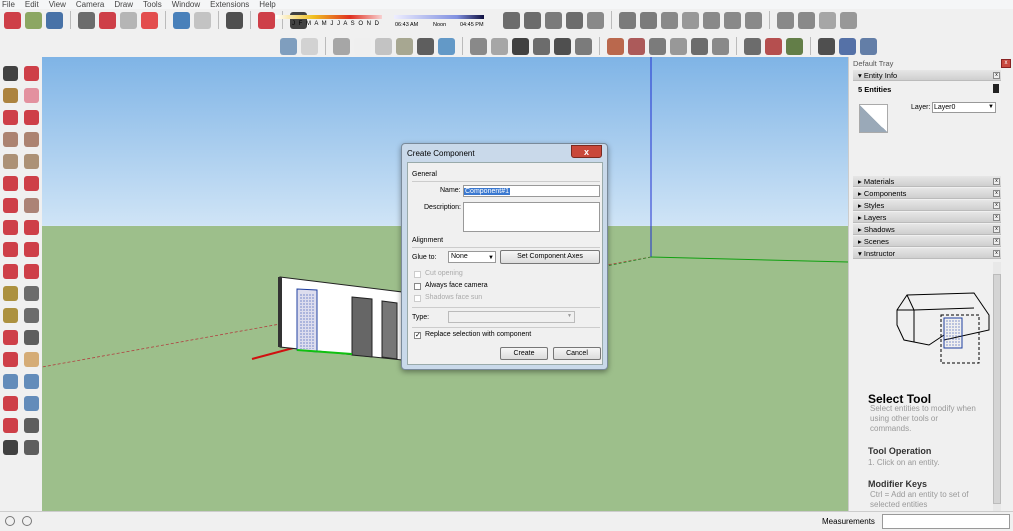 The image size is (1013, 531). I want to click on menu-window: Window, so click(186, 4).